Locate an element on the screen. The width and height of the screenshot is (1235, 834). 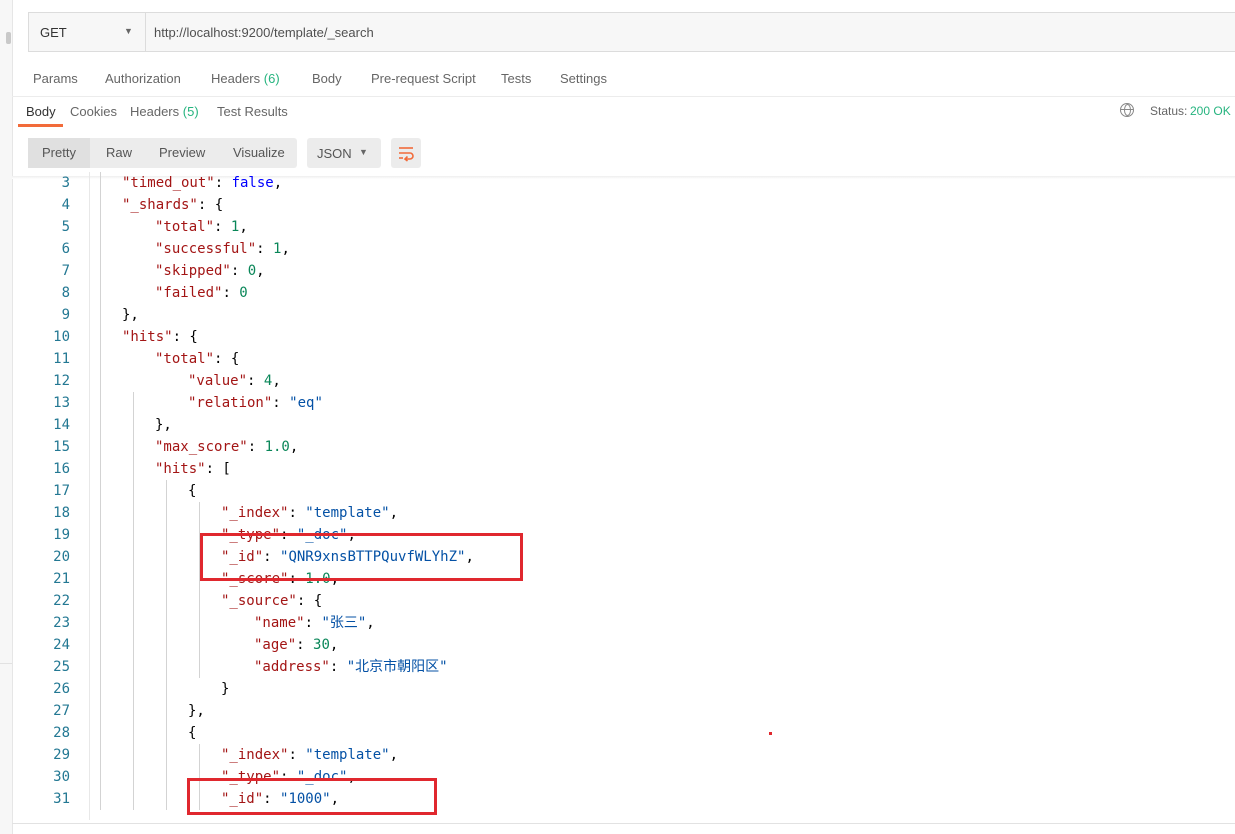
line-number: 30 is located at coordinates (61, 777).